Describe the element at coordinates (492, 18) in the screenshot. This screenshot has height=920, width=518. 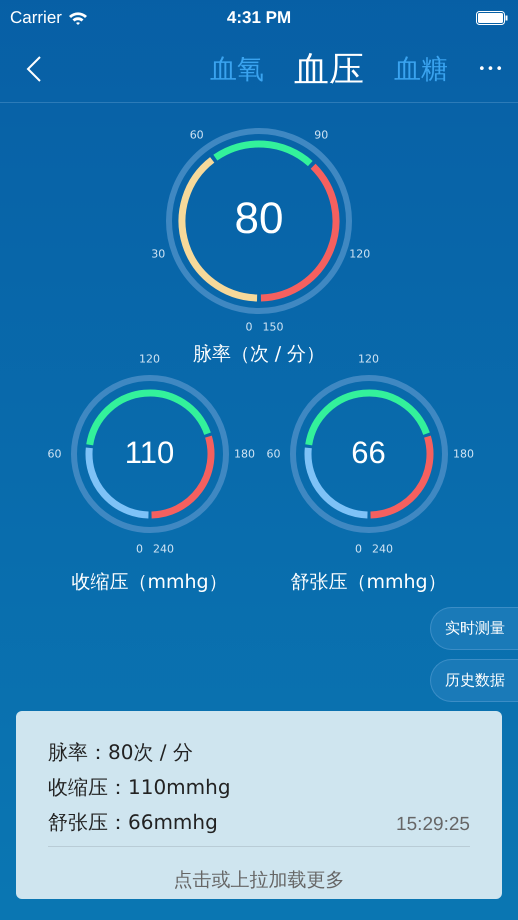
I see `battery-icon` at that location.